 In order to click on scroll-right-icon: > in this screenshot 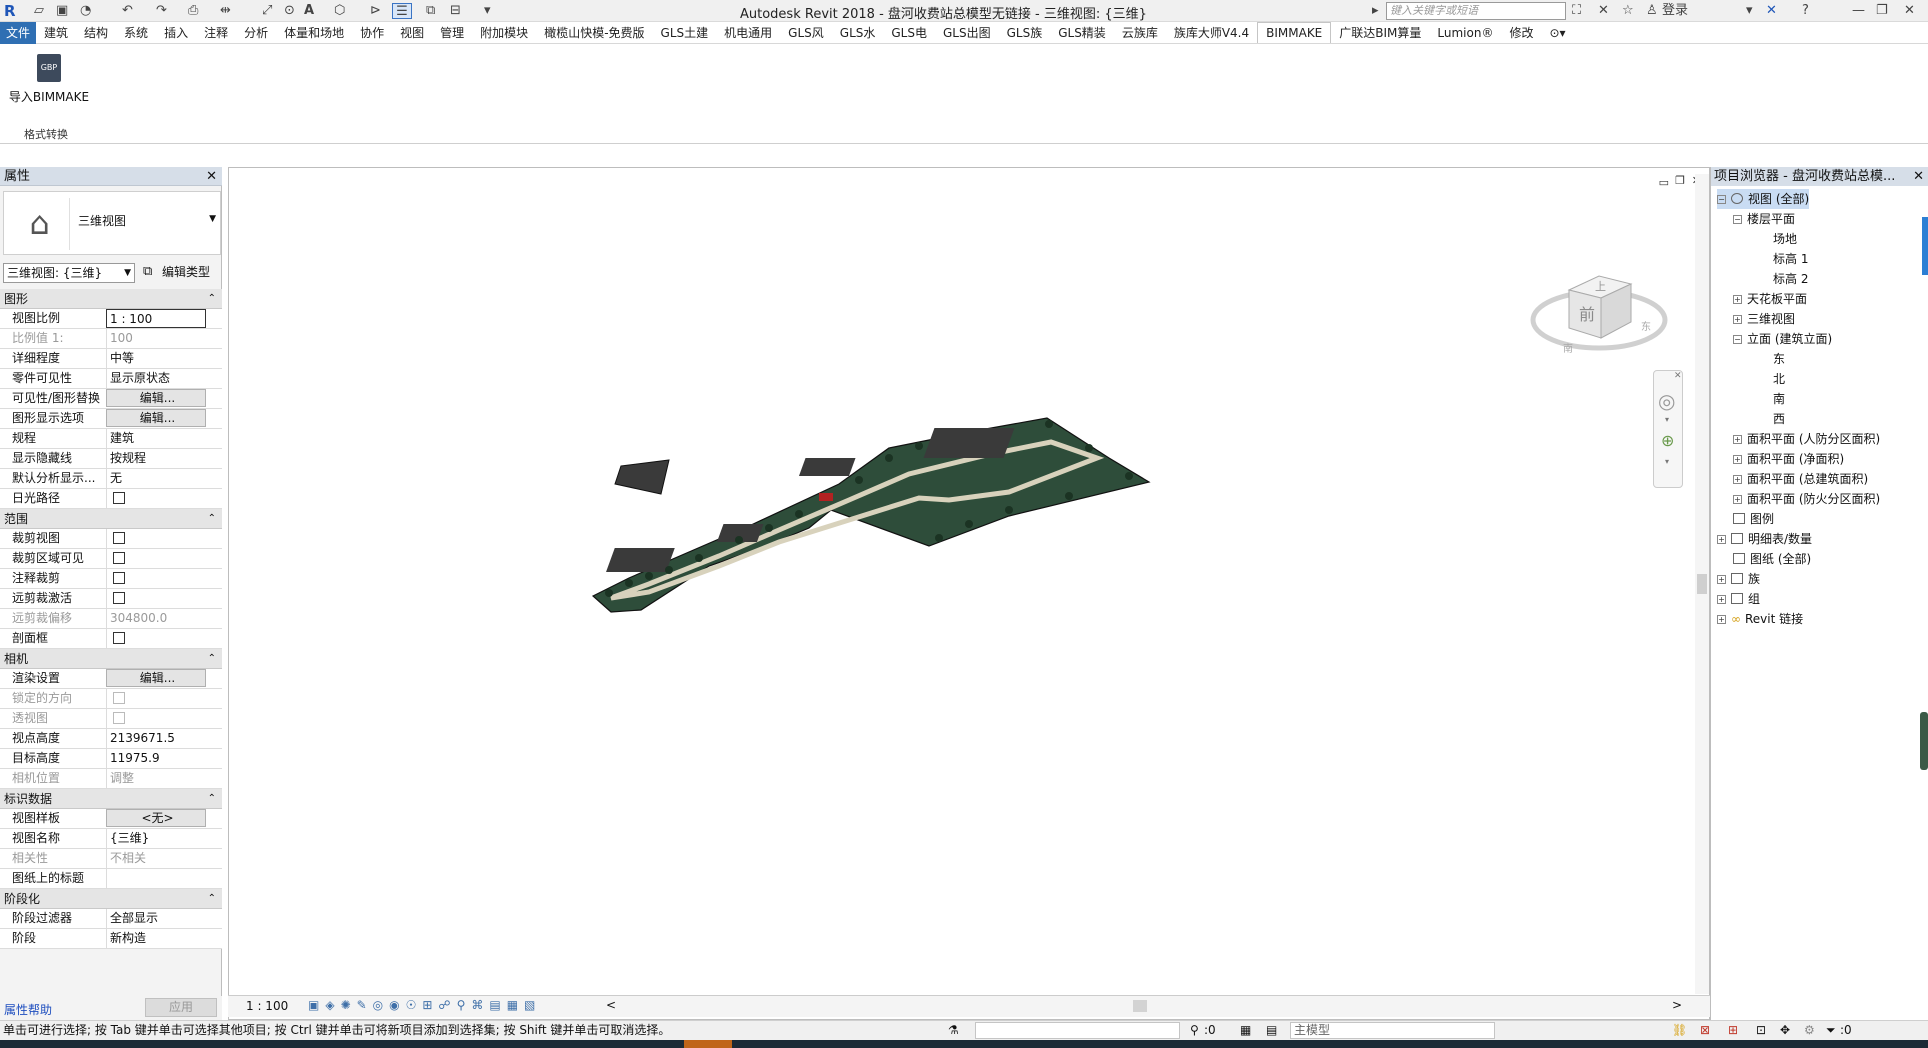, I will do `click(1677, 1005)`.